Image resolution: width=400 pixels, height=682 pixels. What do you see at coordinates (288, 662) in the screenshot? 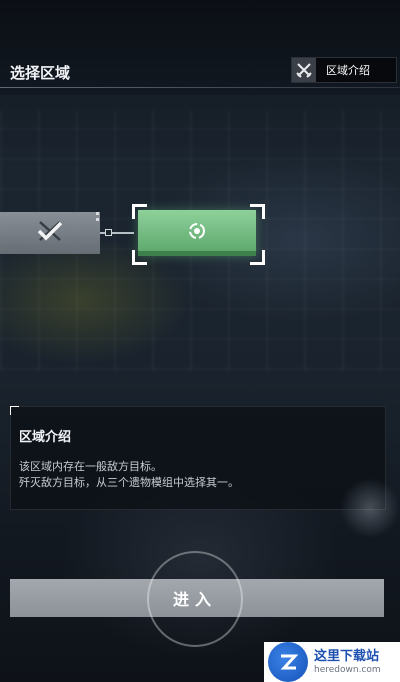
I see `watermark-logo-icon` at bounding box center [288, 662].